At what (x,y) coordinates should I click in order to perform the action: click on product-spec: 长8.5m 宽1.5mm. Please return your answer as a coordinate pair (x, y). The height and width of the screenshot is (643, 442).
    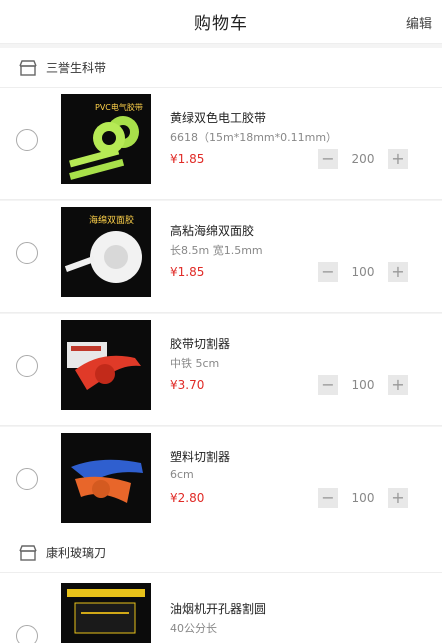
    Looking at the image, I should click on (216, 250).